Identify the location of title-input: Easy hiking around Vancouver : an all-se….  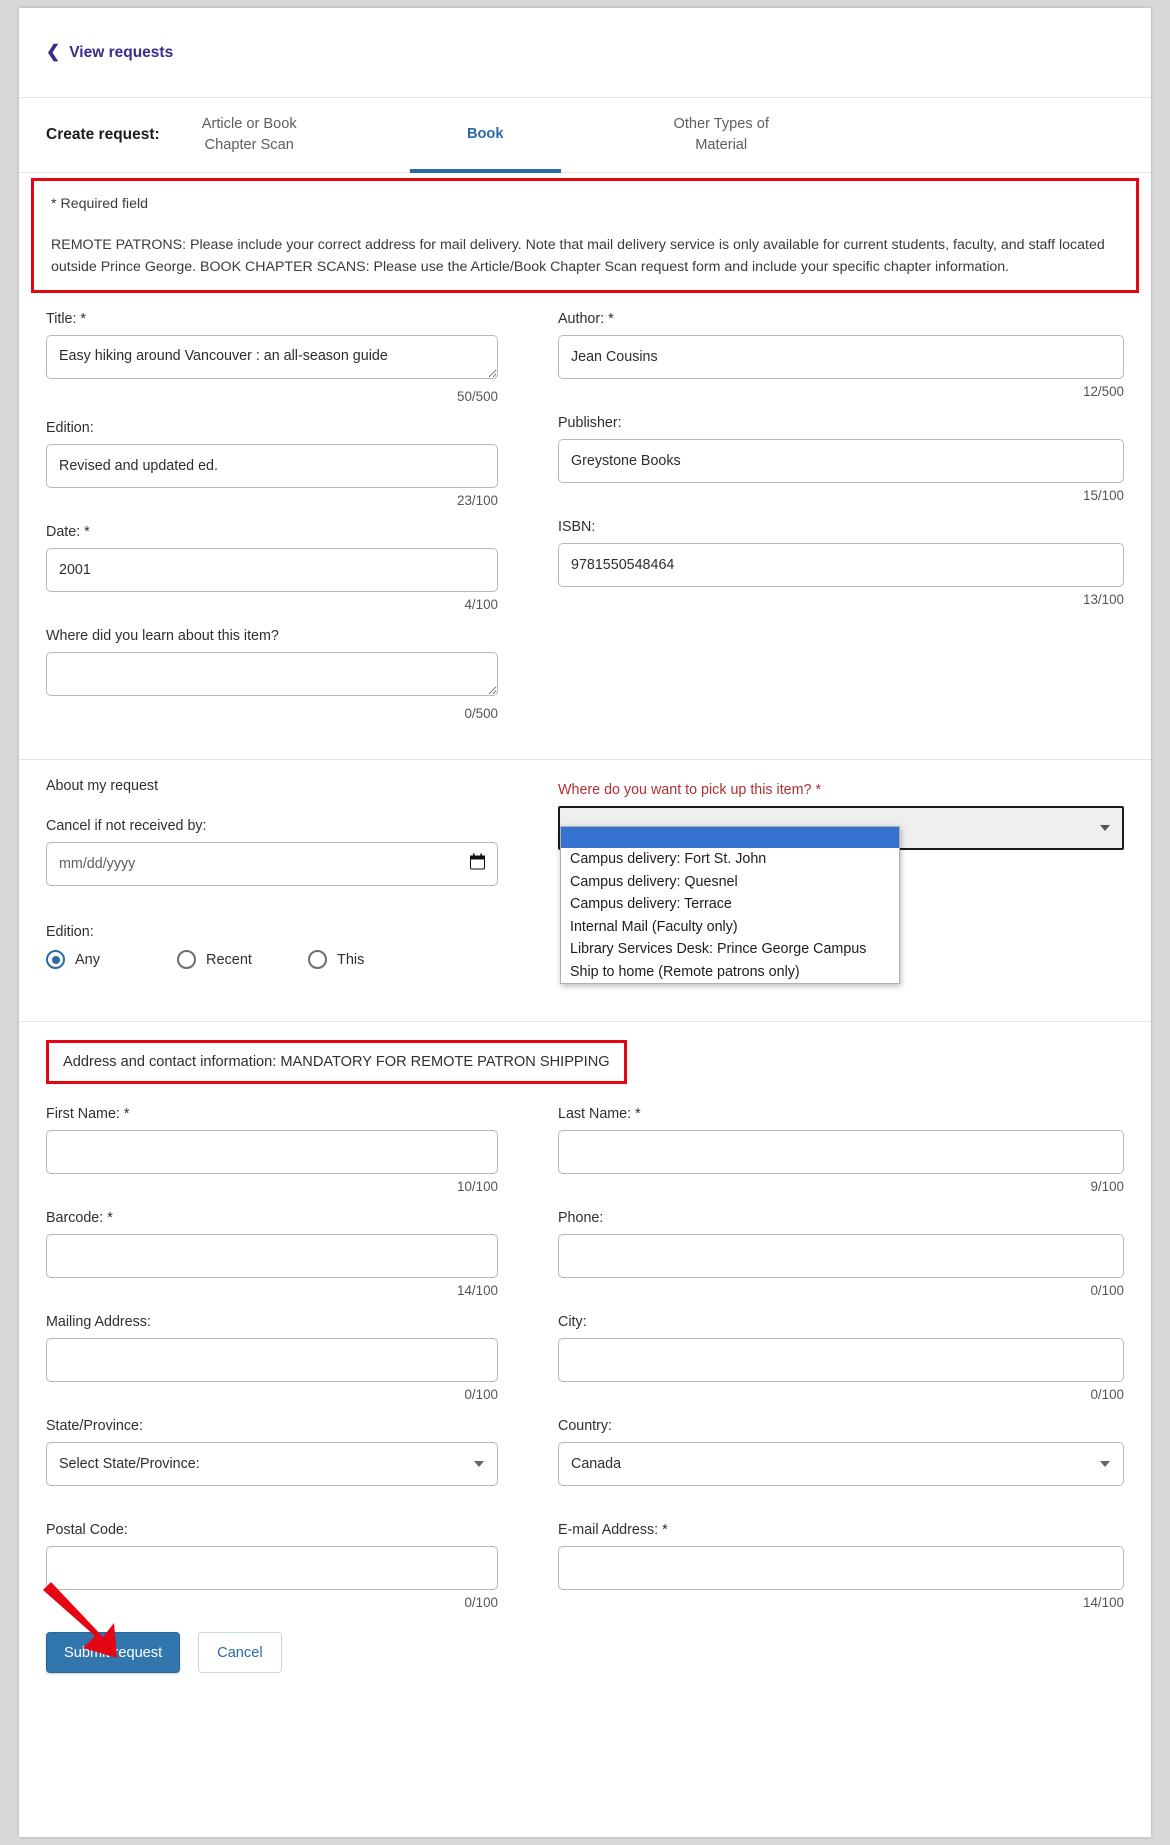
(272, 357).